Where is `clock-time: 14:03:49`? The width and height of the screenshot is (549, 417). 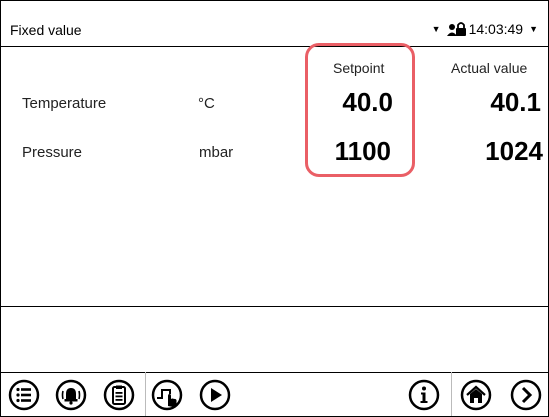
clock-time: 14:03:49 is located at coordinates (496, 29).